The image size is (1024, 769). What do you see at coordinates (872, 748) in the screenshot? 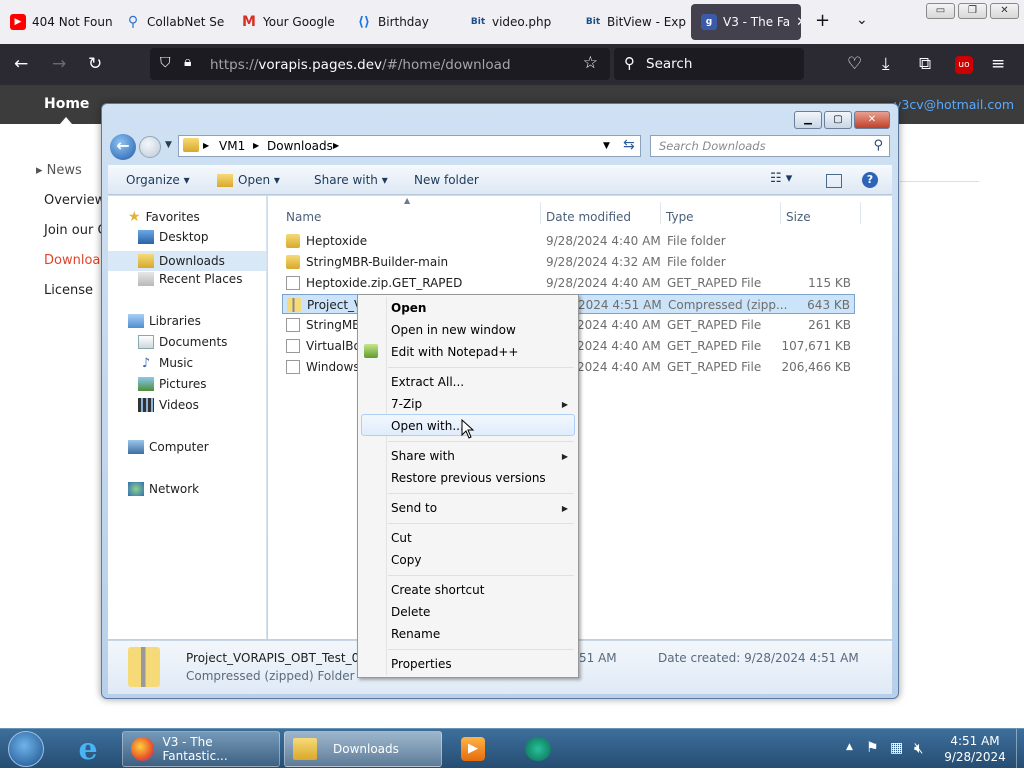
I see `action-center-flag-icon: ⚑` at bounding box center [872, 748].